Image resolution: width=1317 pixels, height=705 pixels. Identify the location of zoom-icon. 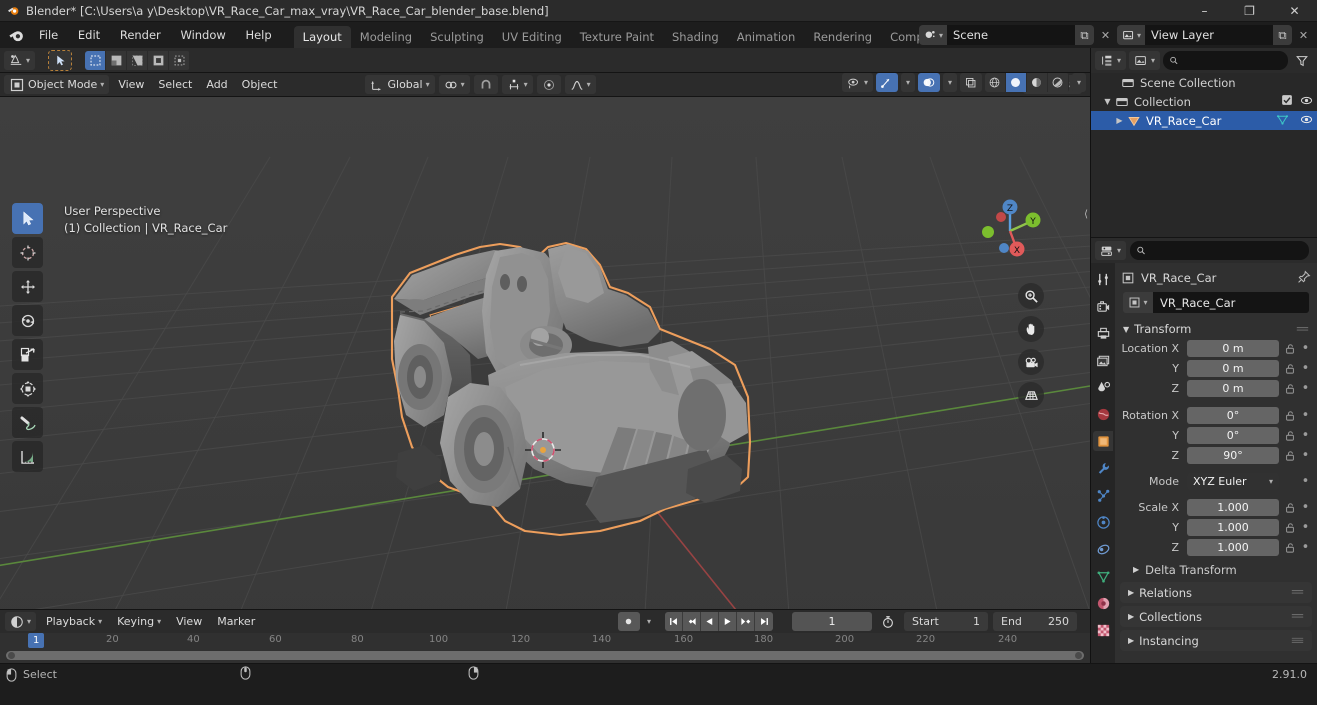
(1031, 296).